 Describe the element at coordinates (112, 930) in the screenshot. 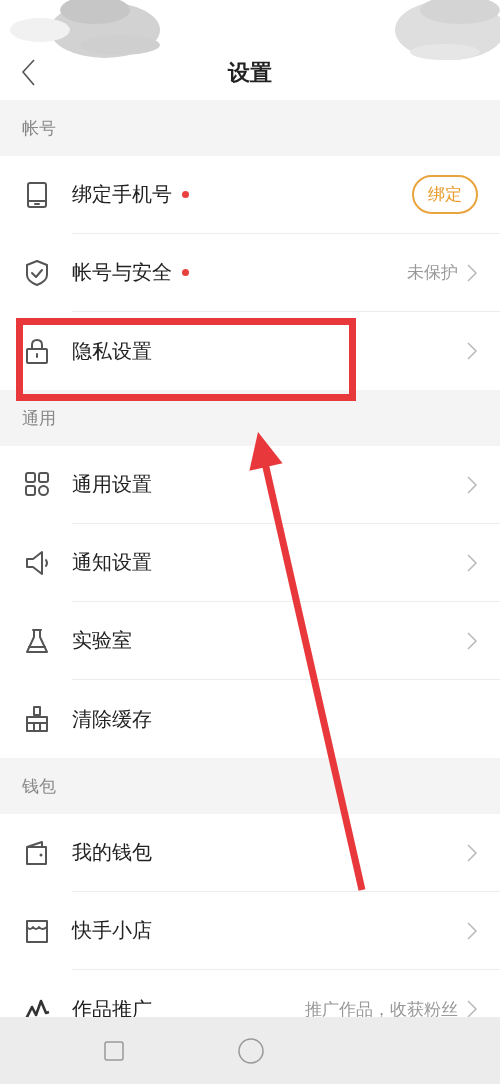

I see `row-label: 快手小店` at that location.